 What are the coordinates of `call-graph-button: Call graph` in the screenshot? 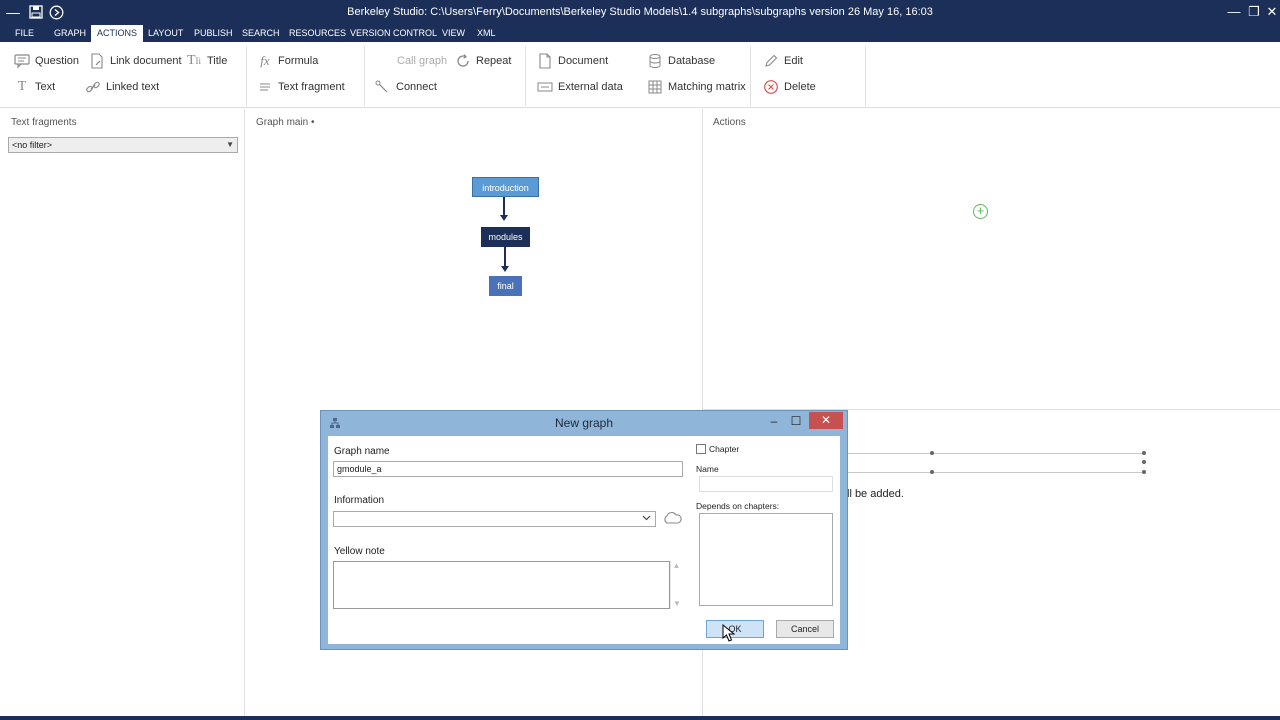 It's located at (422, 61).